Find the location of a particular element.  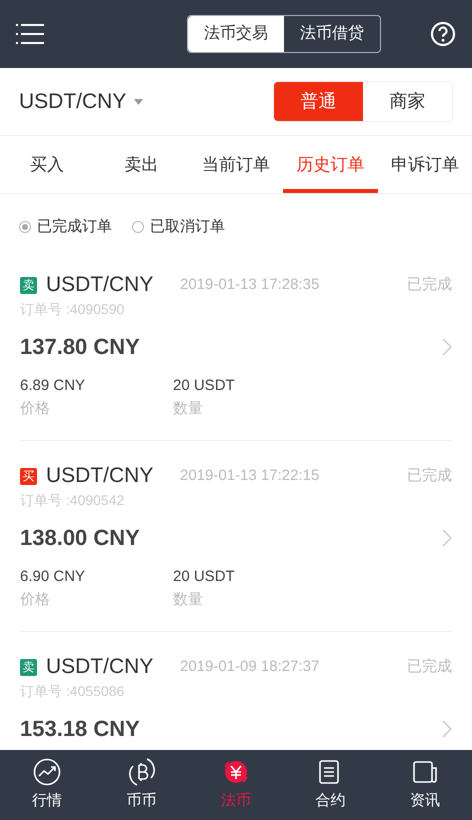

side-badge: 买 is located at coordinates (28, 476).